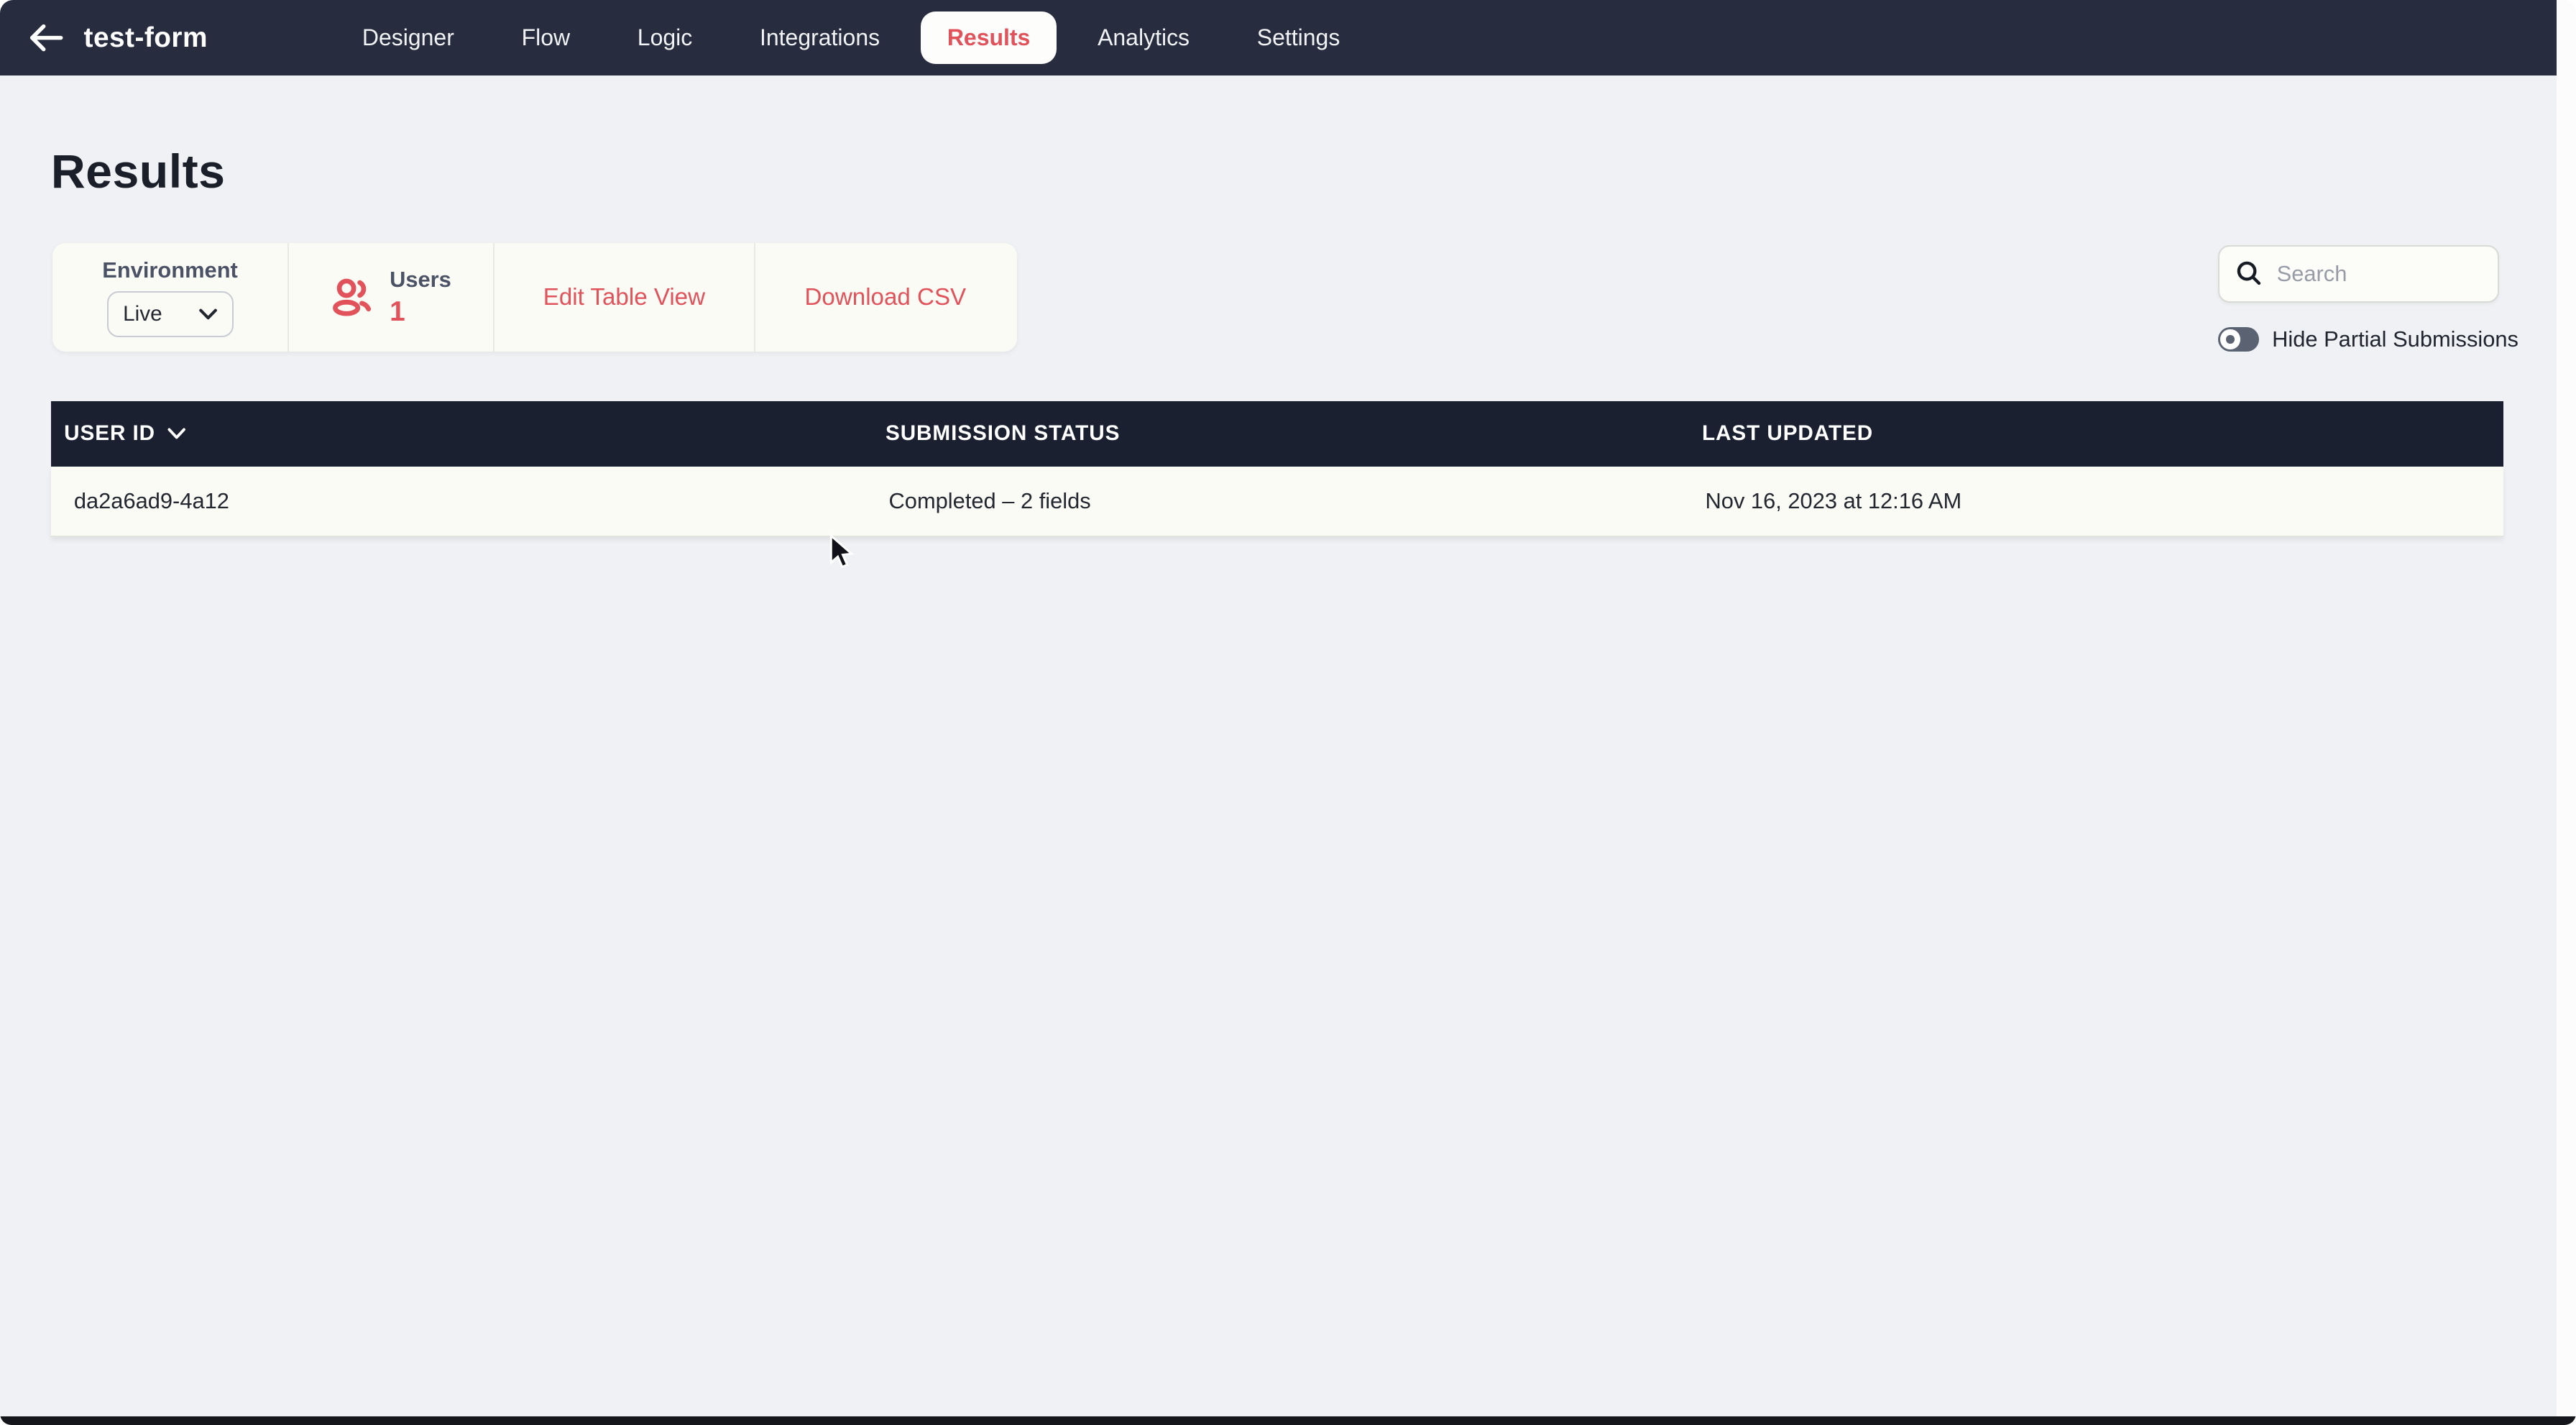  What do you see at coordinates (2375, 273) in the screenshot?
I see `search-input` at bounding box center [2375, 273].